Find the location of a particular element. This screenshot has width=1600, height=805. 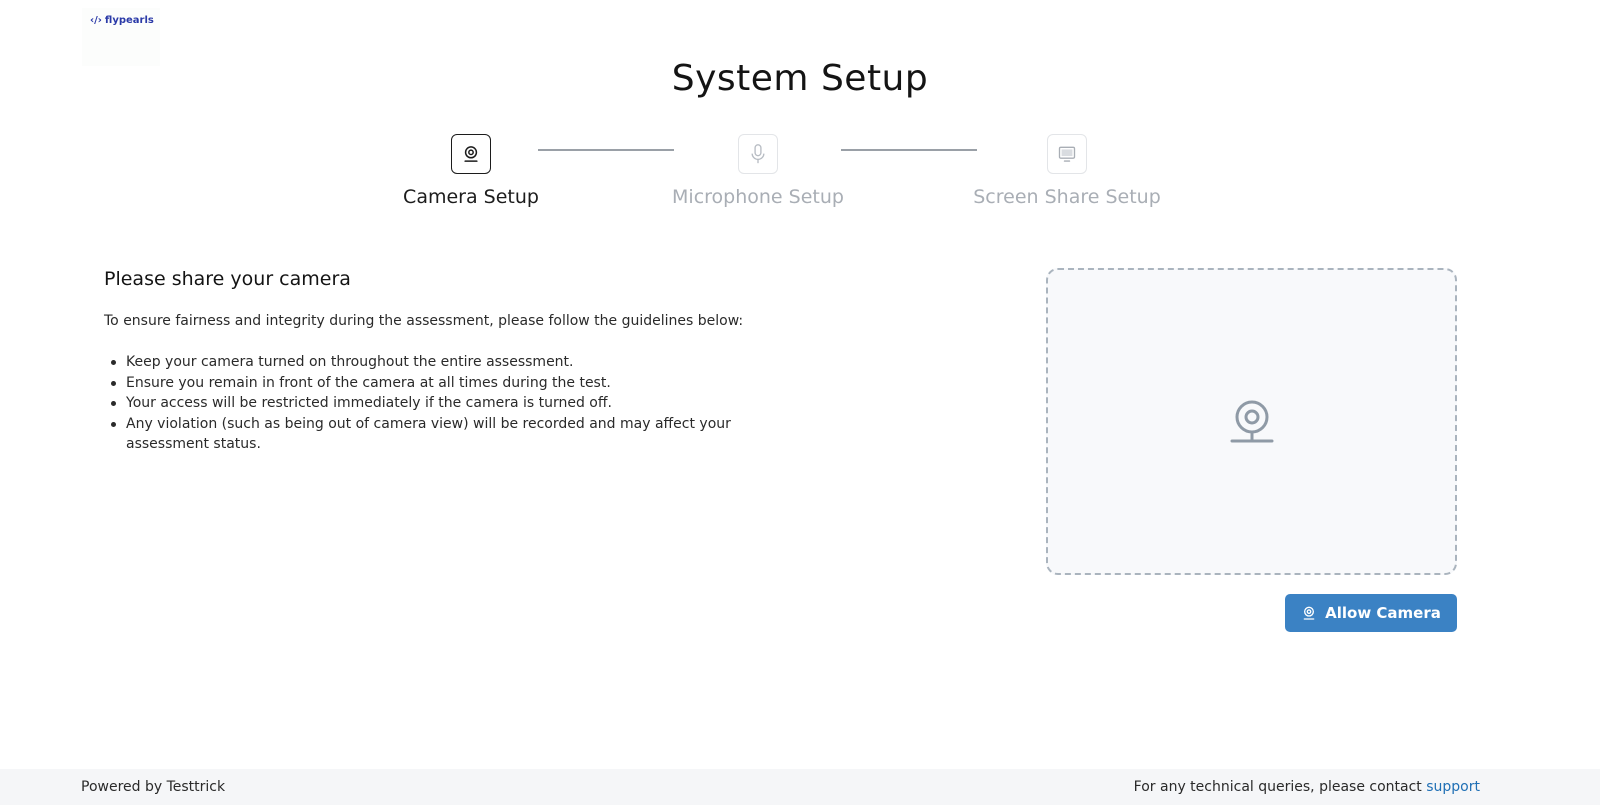

powered-by-text: Powered by Testtrick is located at coordinates (153, 787).